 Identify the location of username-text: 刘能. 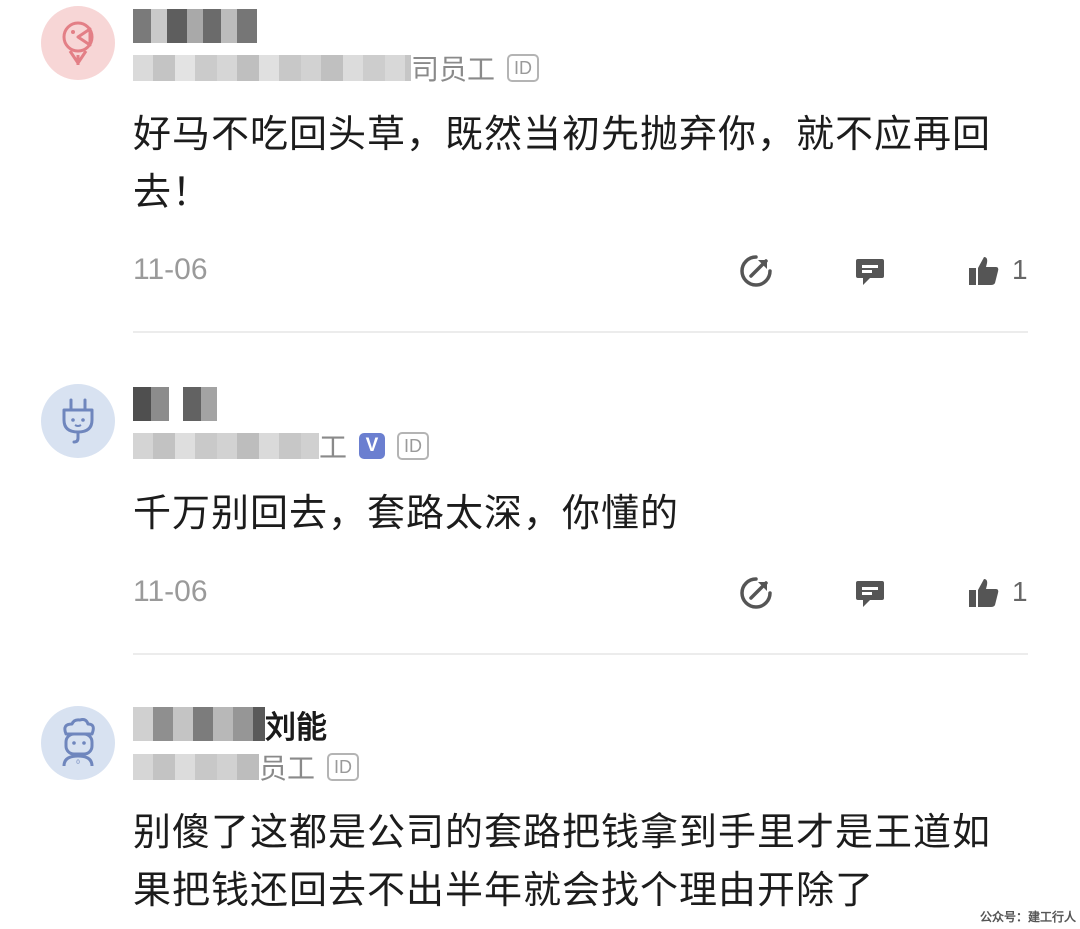
(296, 727).